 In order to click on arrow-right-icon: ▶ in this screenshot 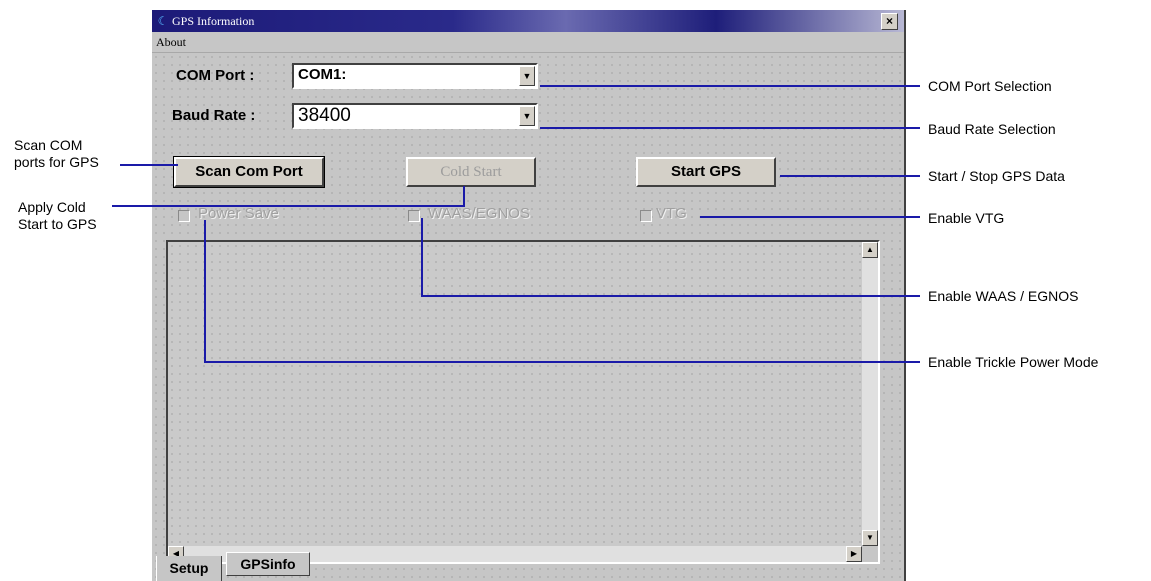, I will do `click(854, 554)`.